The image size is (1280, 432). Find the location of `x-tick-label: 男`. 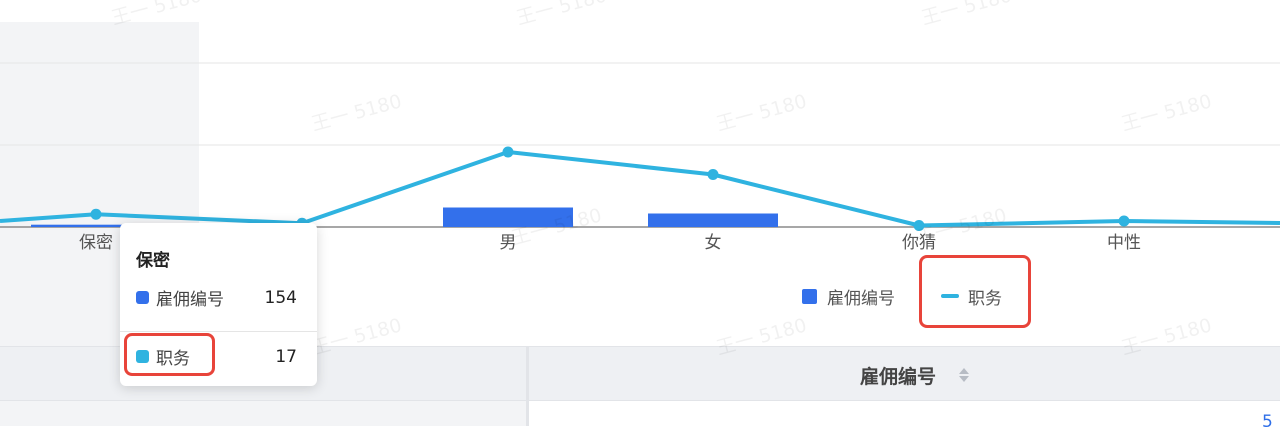

x-tick-label: 男 is located at coordinates (508, 243).